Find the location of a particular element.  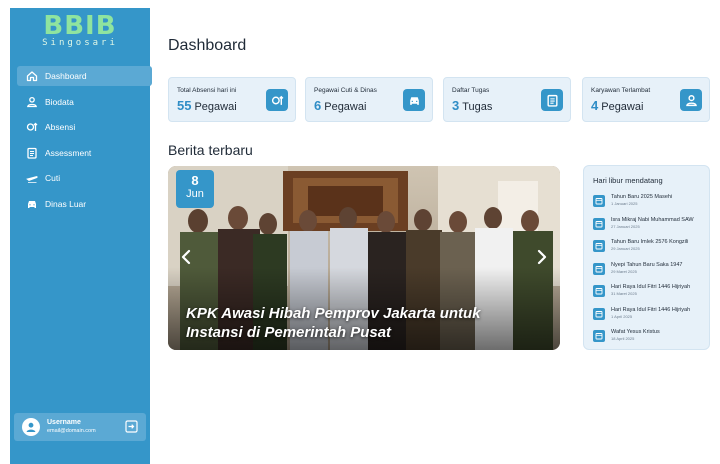

news-heading: Berita terbaru is located at coordinates (210, 150).